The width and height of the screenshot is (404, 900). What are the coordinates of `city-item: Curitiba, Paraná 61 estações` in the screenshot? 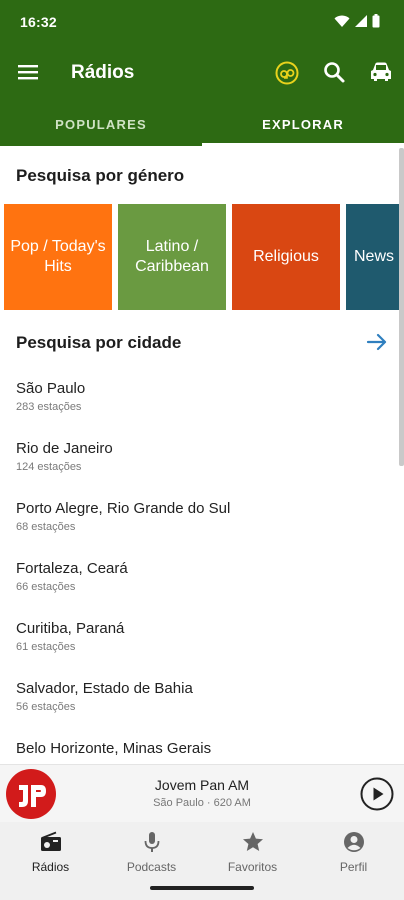 It's located at (201, 636).